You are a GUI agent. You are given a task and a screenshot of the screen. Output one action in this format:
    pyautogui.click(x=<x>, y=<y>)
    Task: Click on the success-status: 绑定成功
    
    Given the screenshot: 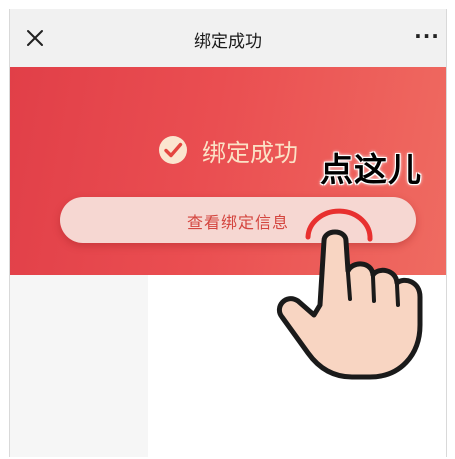 What is the action you would take?
    pyautogui.click(x=228, y=150)
    